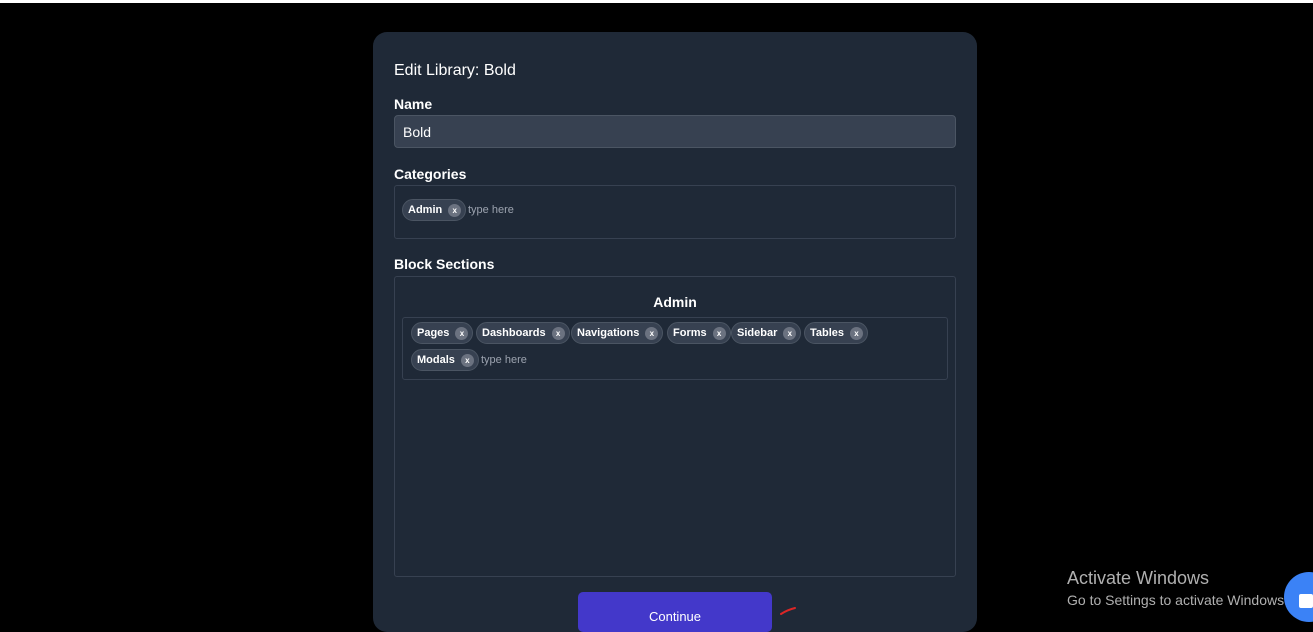 This screenshot has width=1313, height=632. What do you see at coordinates (608, 333) in the screenshot?
I see `tag-label: Navigations` at bounding box center [608, 333].